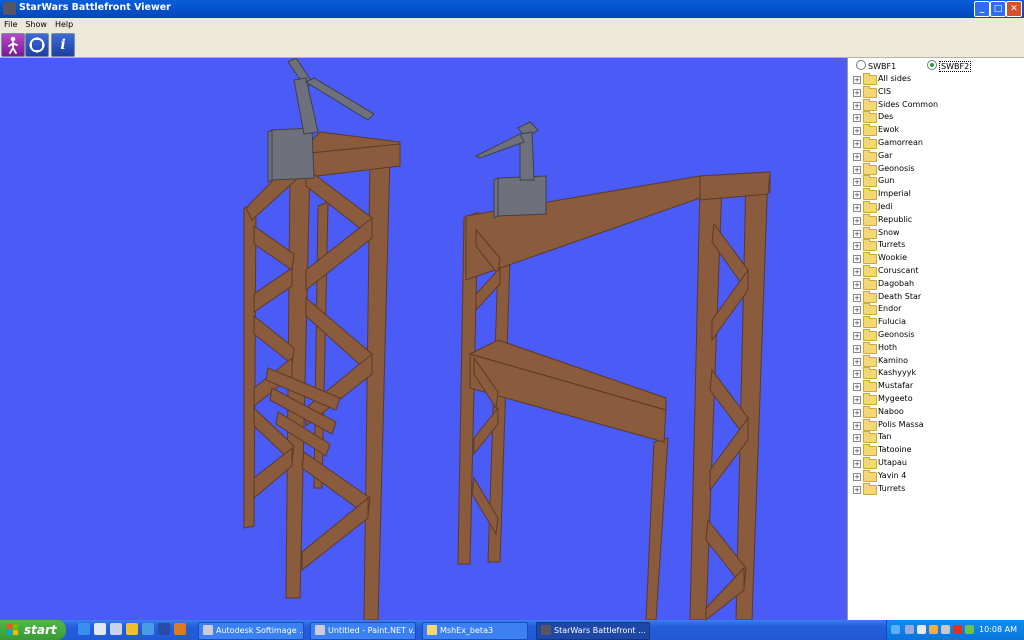 The width and height of the screenshot is (1024, 640). Describe the element at coordinates (936, 181) in the screenshot. I see `tree-item: + Gun` at that location.